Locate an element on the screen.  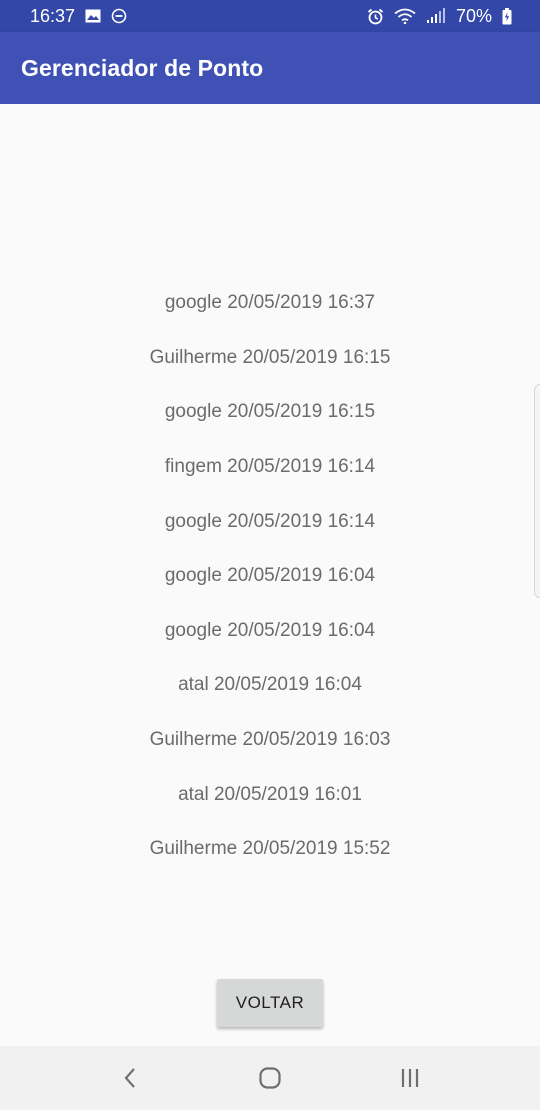
wifi-icon is located at coordinates (405, 16).